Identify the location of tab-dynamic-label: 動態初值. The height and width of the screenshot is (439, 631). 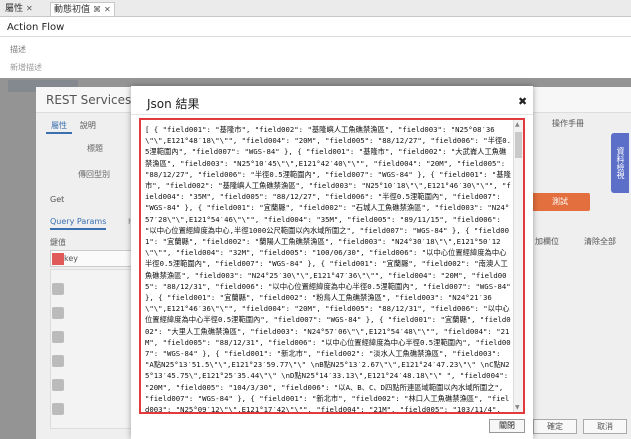
(72, 10).